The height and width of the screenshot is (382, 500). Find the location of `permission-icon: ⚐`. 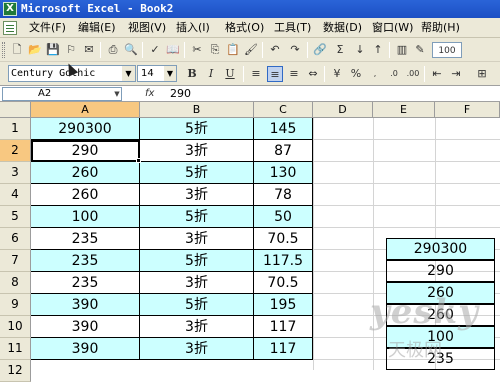

permission-icon: ⚐ is located at coordinates (71, 50).